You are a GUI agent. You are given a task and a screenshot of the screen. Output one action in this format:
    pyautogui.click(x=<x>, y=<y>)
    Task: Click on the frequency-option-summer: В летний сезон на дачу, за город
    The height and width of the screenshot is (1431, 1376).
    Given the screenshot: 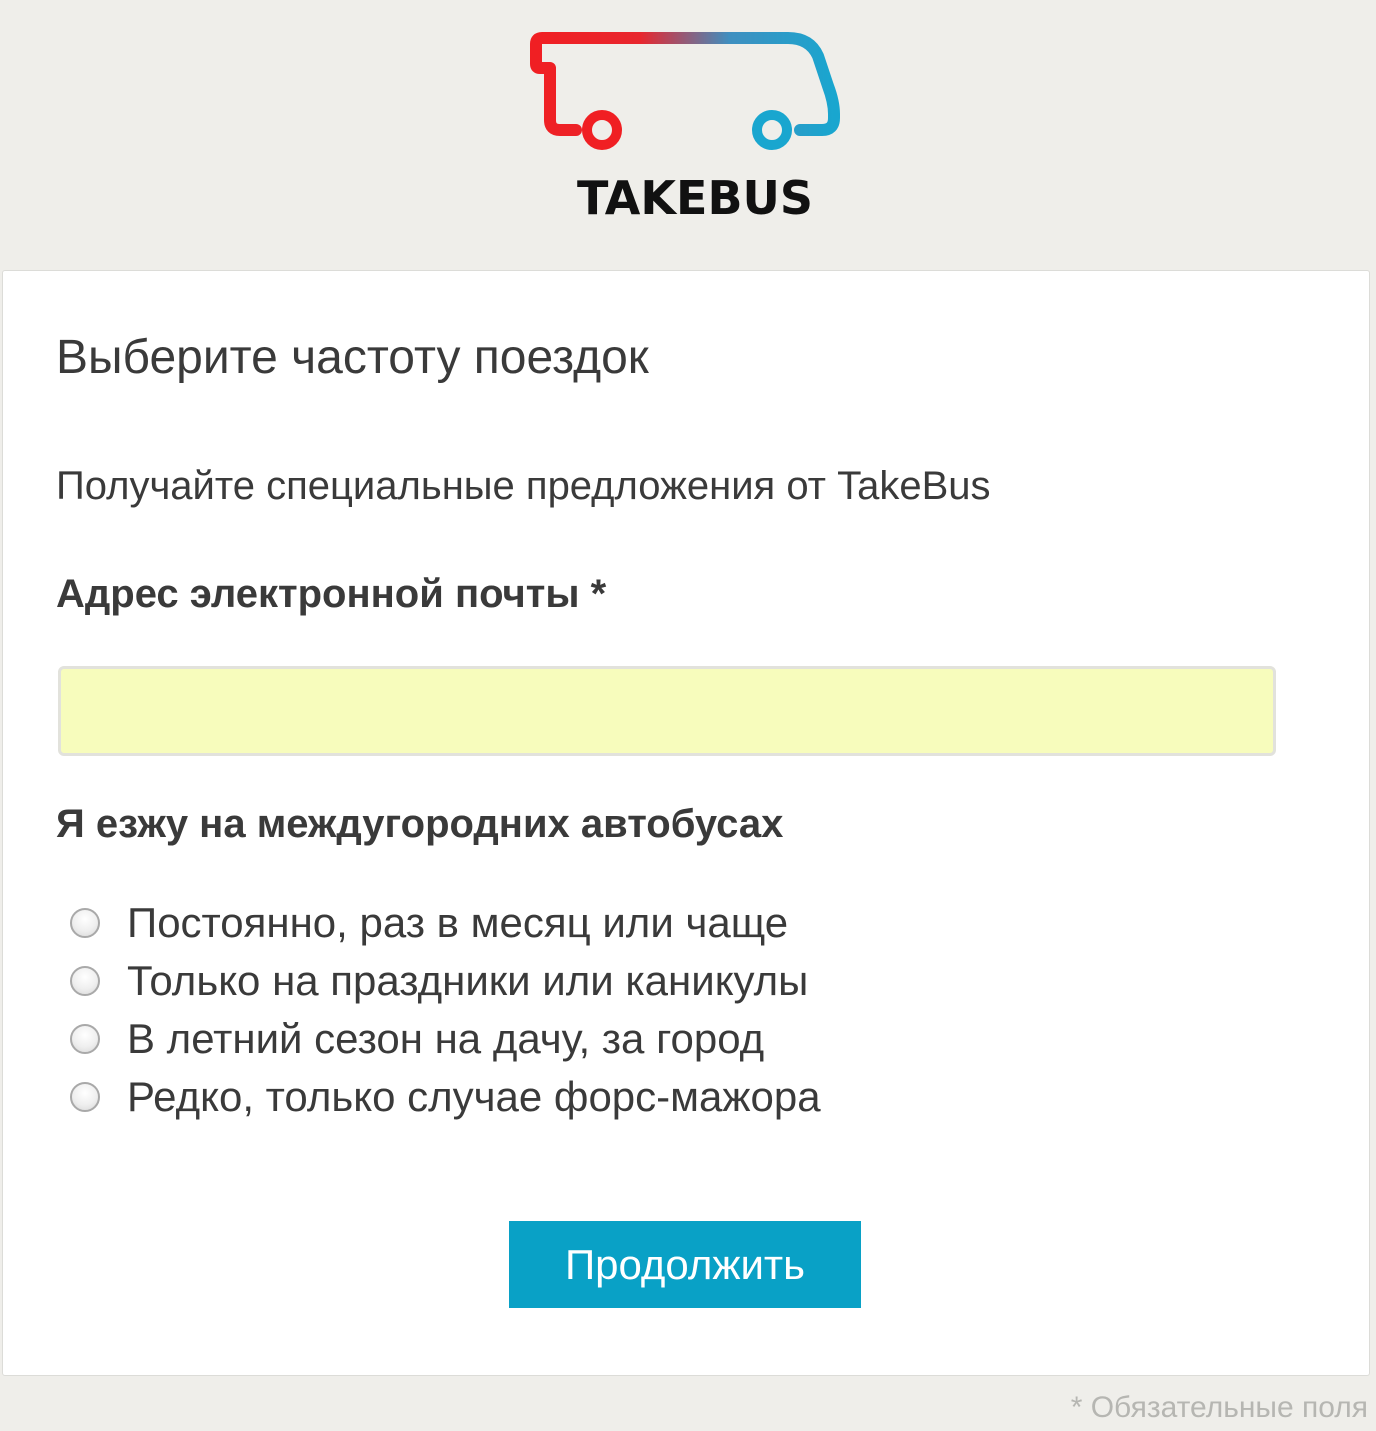 What is the action you would take?
    pyautogui.click(x=520, y=1039)
    